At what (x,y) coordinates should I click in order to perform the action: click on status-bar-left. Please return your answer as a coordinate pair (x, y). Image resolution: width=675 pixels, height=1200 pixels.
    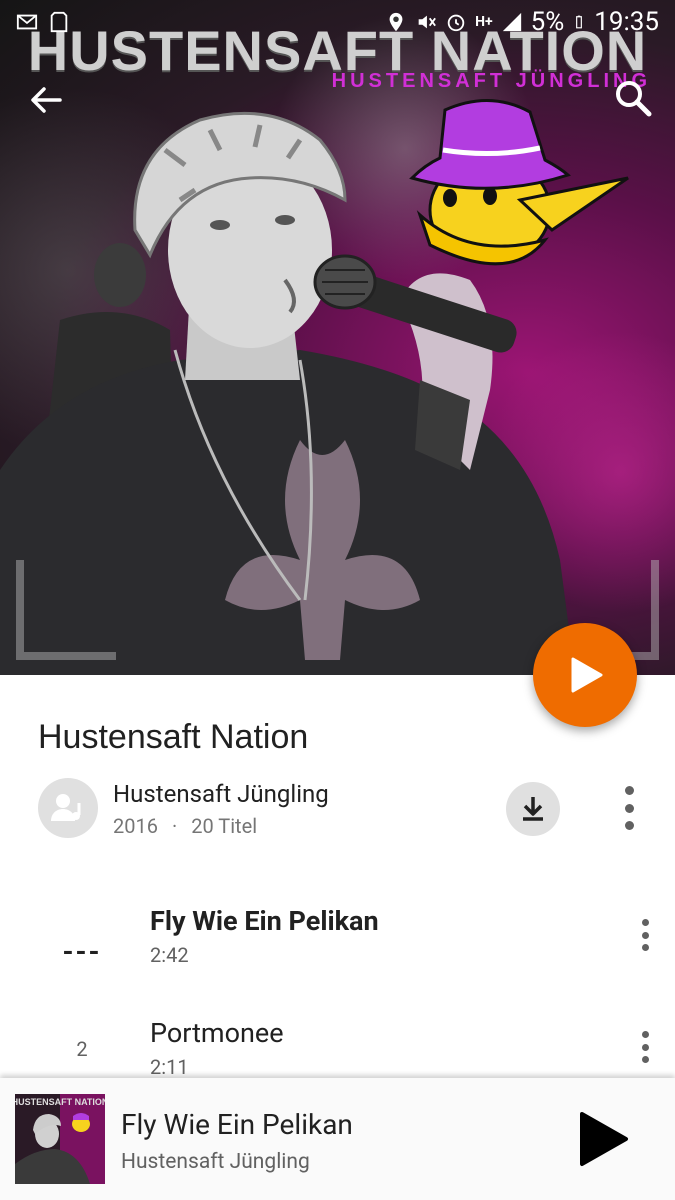
    Looking at the image, I should click on (43, 22).